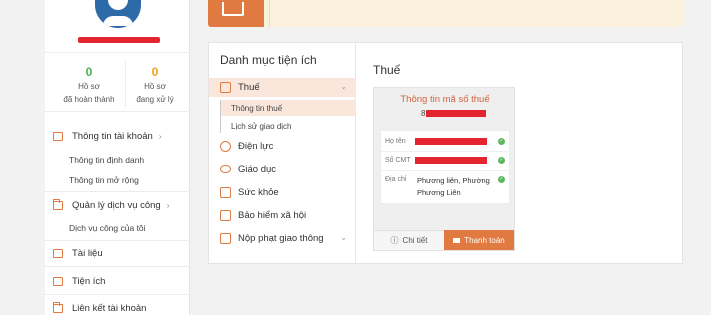  I want to click on avatar, so click(118, 14).